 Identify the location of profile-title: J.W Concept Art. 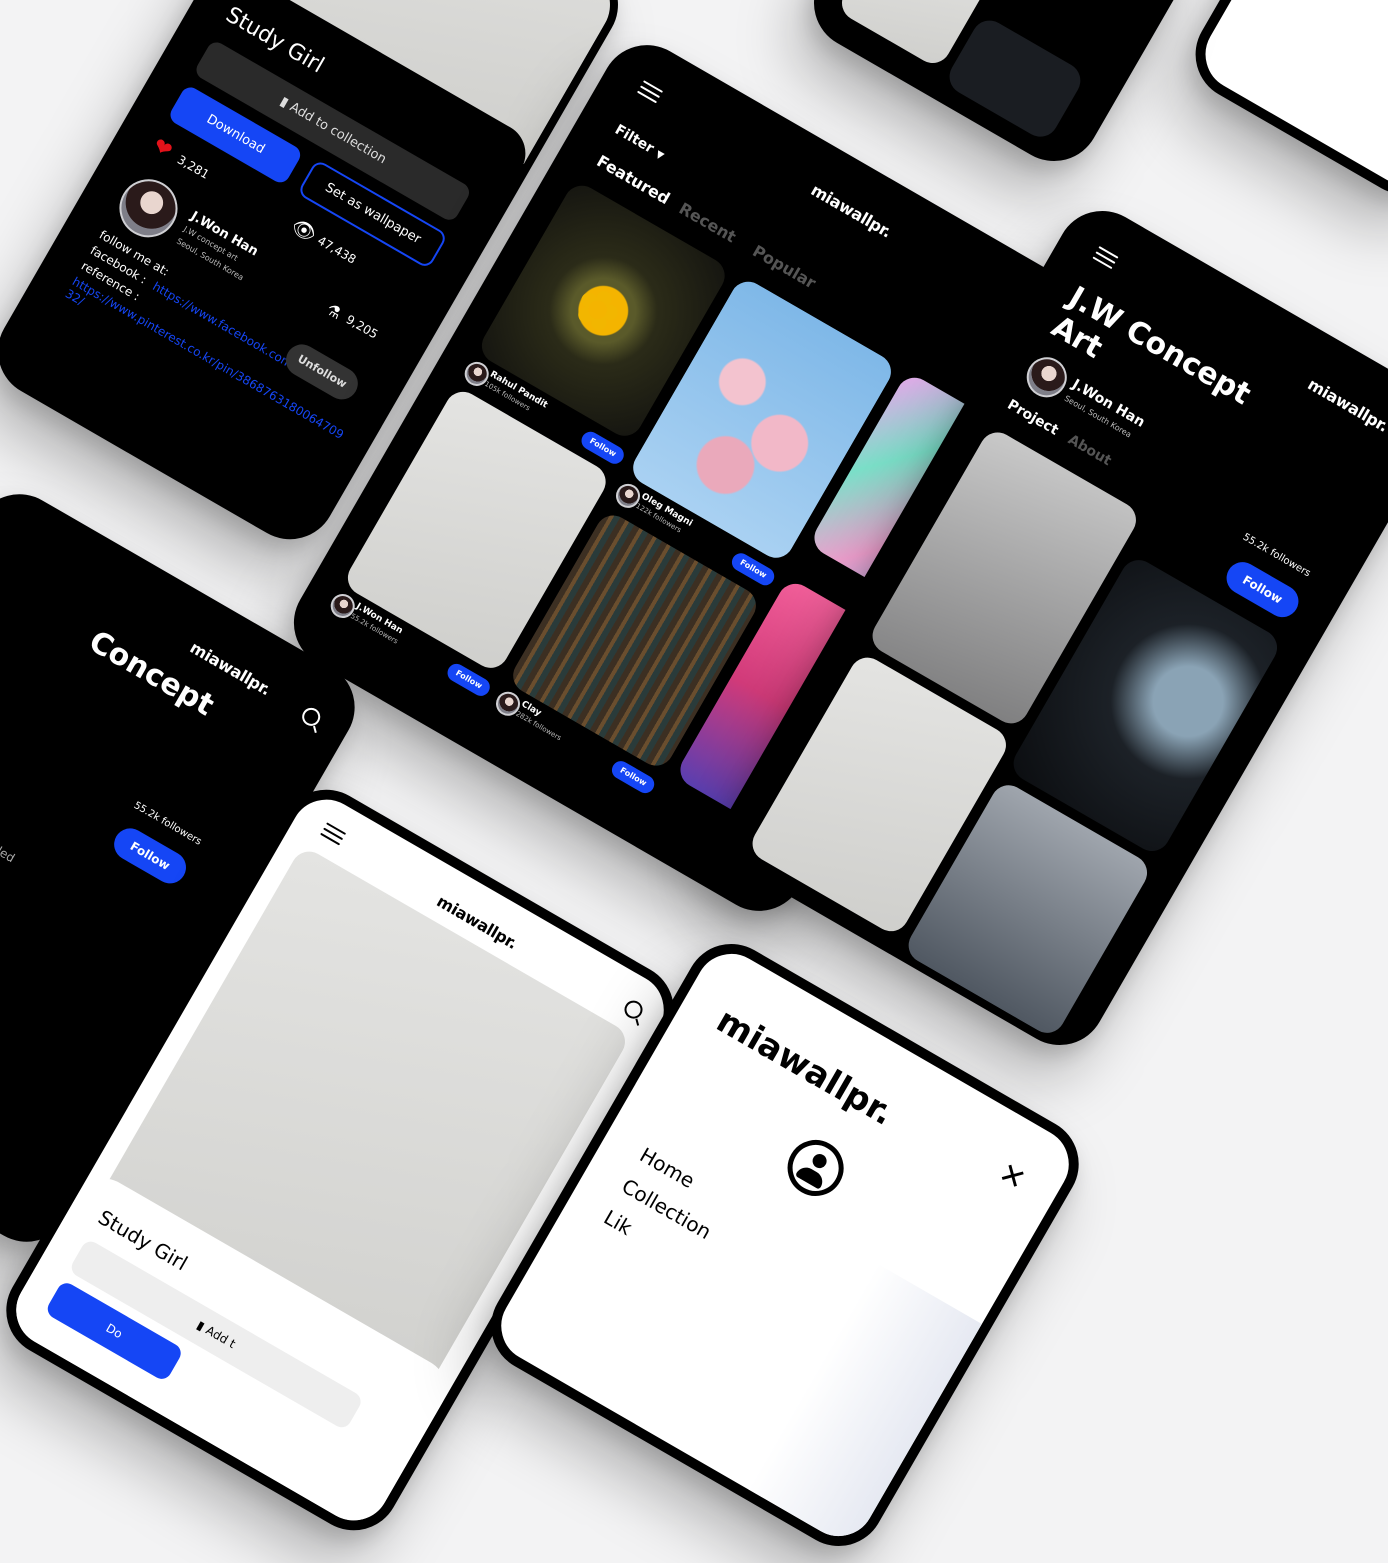
(1151, 346).